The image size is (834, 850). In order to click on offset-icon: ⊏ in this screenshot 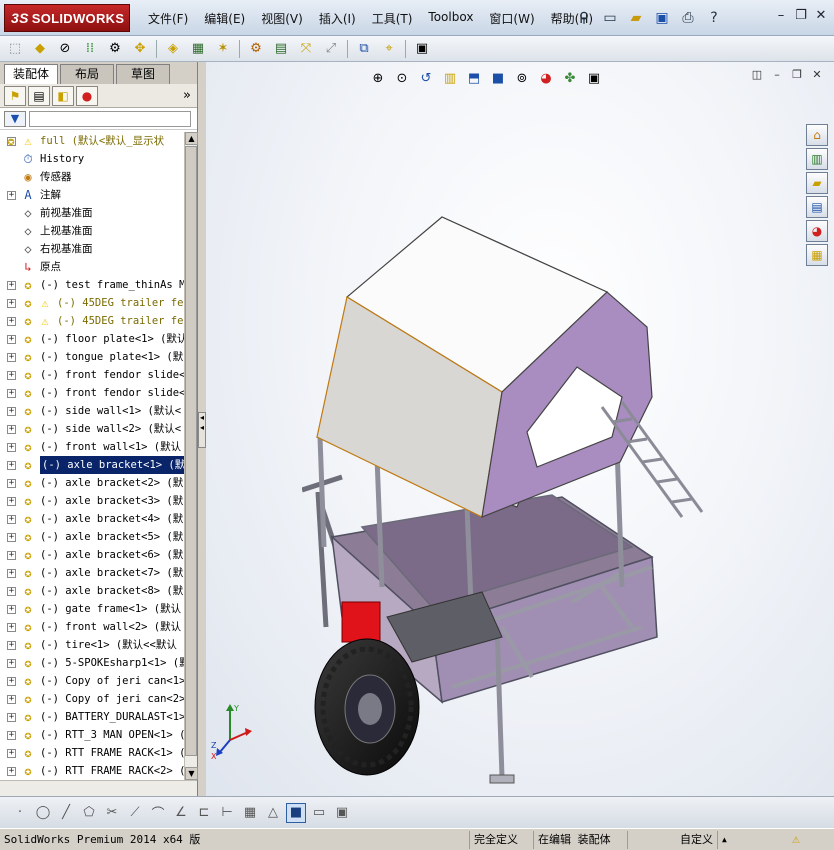, I will do `click(204, 813)`.